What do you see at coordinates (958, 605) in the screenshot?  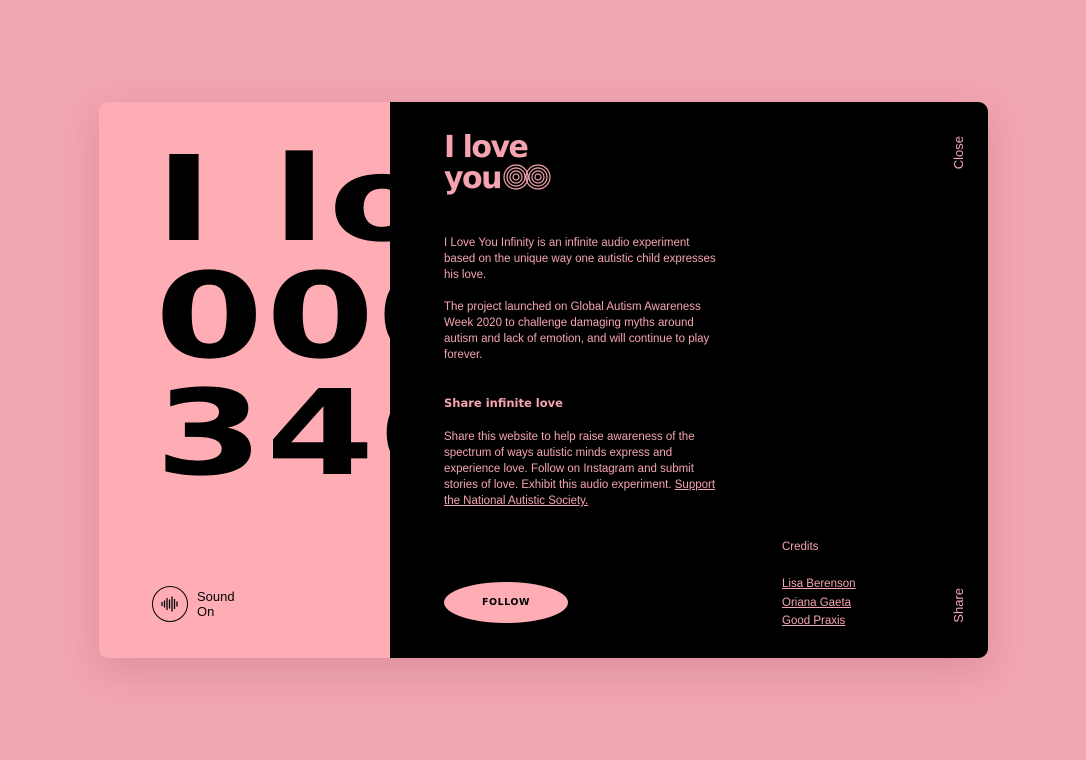 I see `share-button: Share` at bounding box center [958, 605].